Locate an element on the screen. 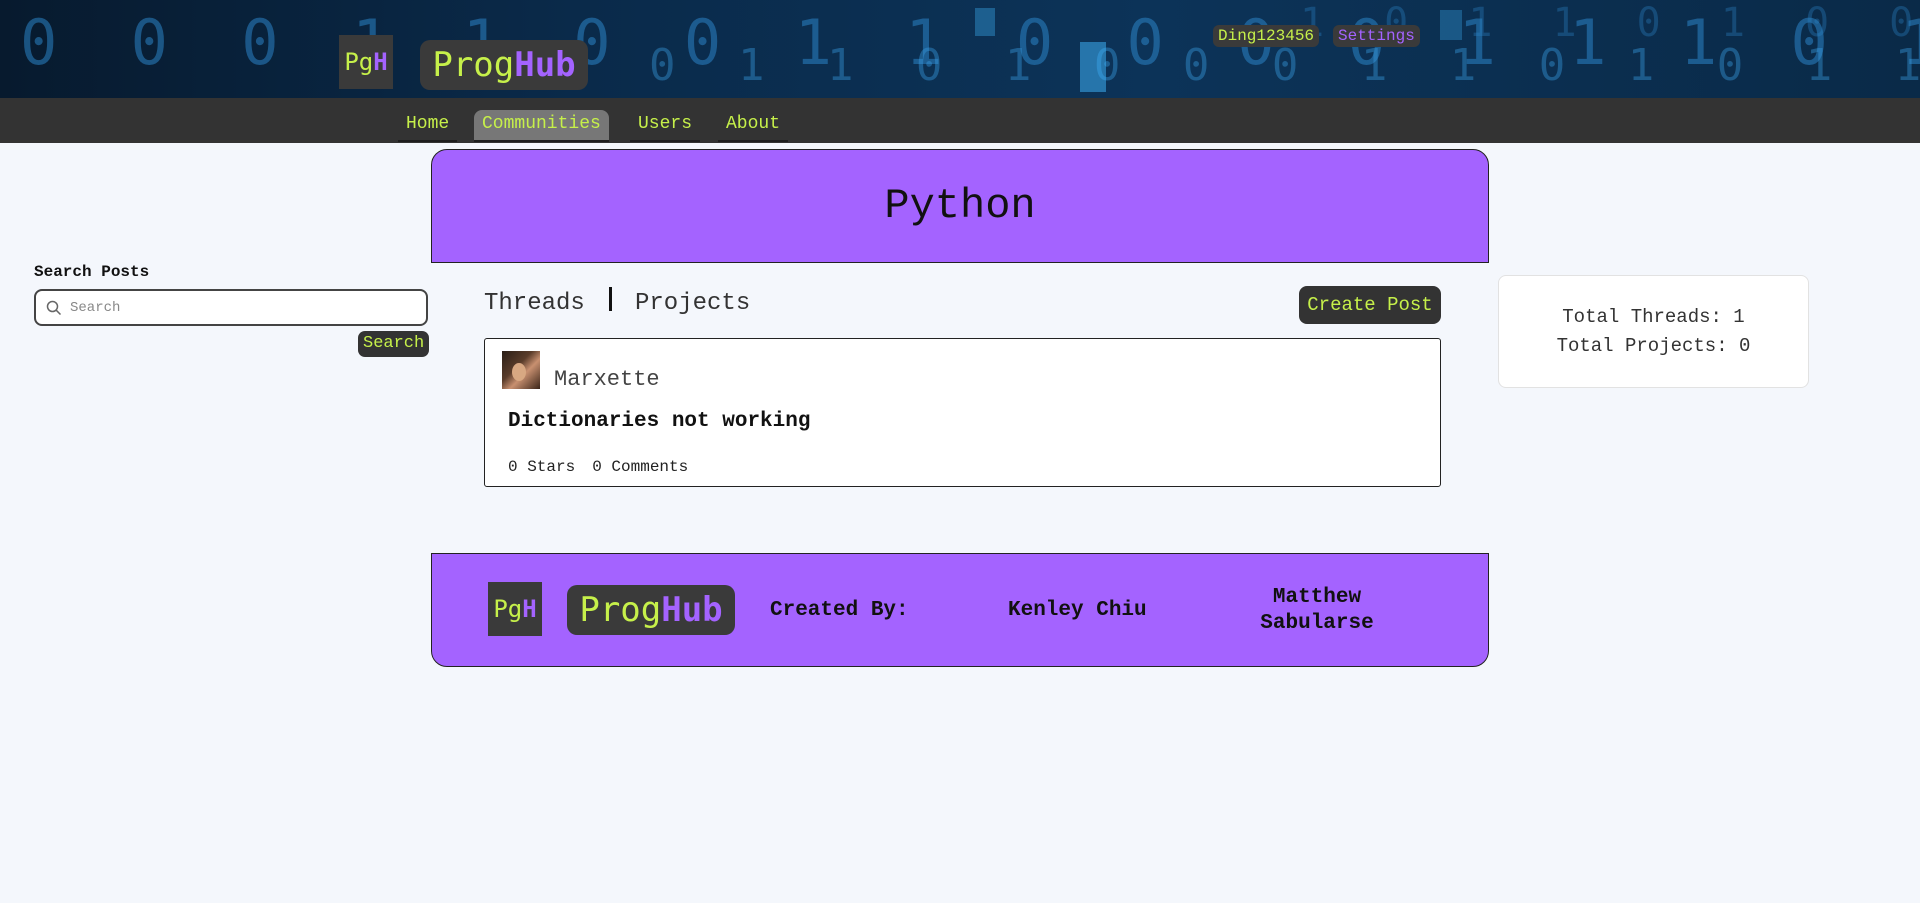 This screenshot has height=903, width=1920. community-title-banner: Python is located at coordinates (960, 206).